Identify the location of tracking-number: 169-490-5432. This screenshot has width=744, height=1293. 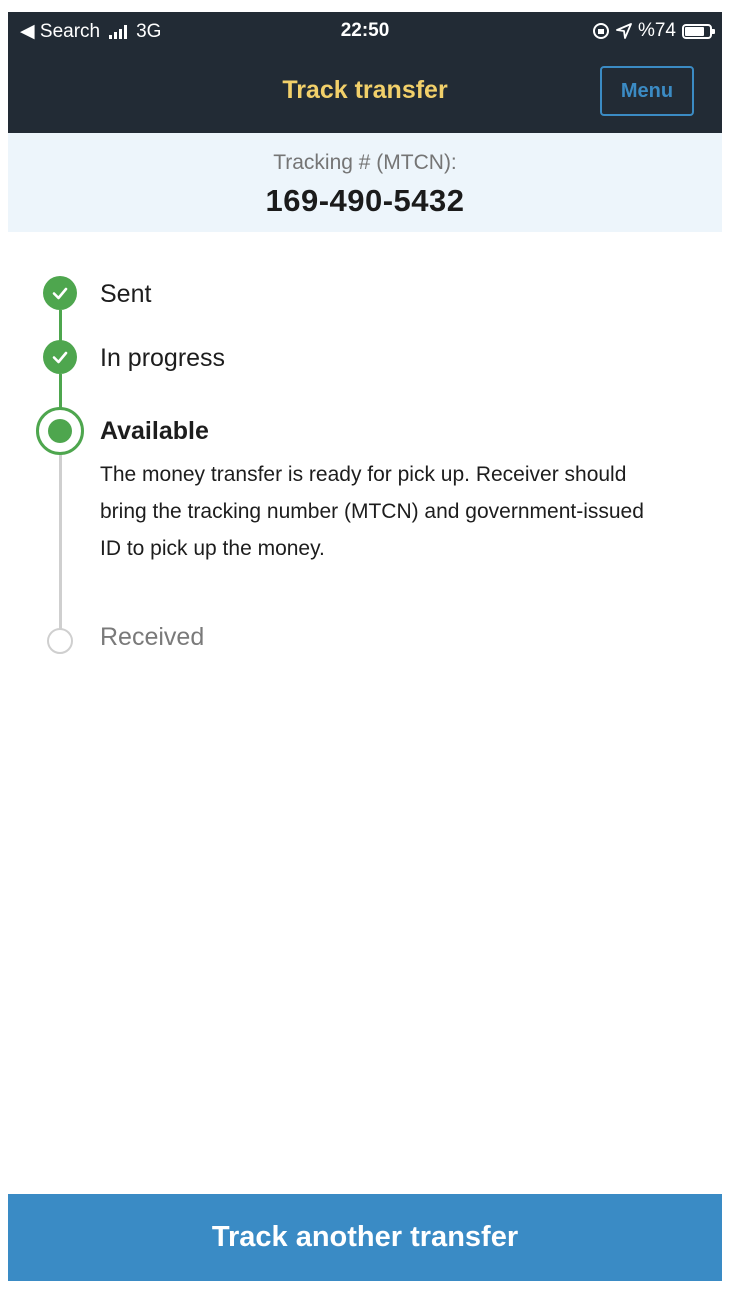
(365, 200).